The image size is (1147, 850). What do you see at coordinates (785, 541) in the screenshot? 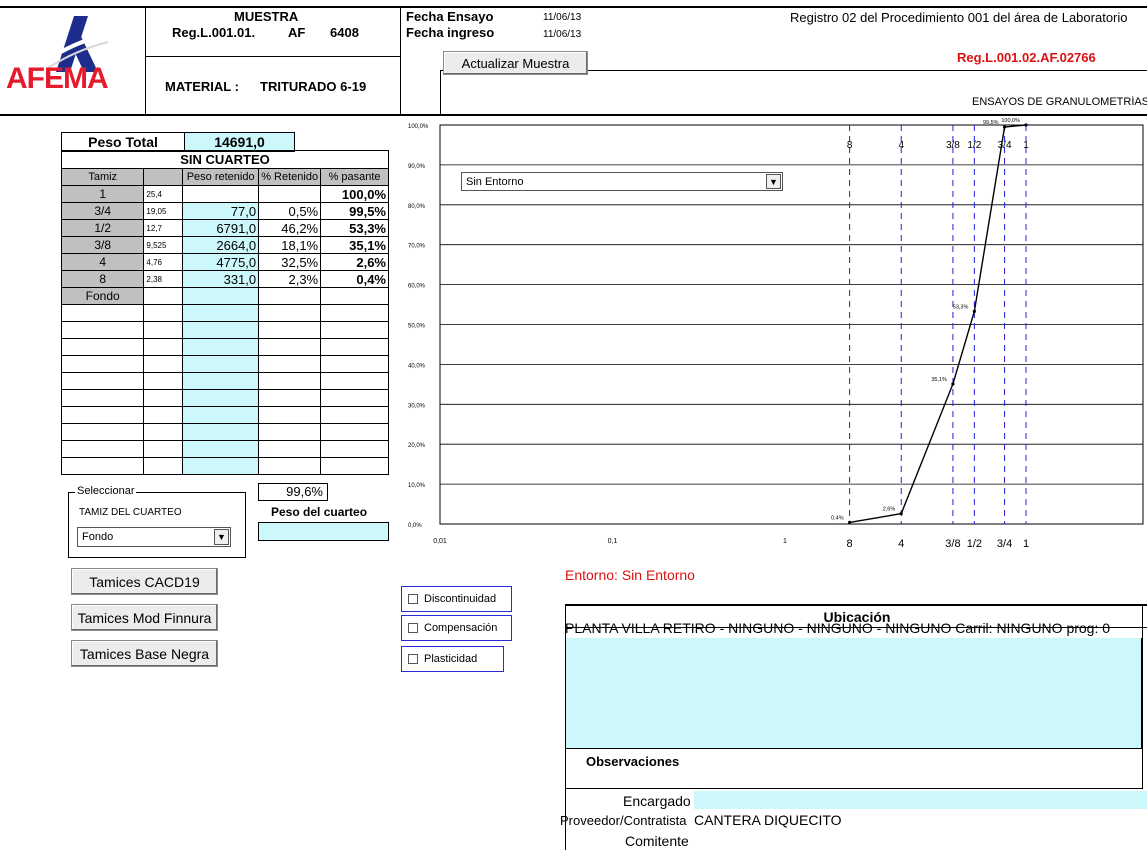
I see `x-tick-label: 1` at bounding box center [785, 541].